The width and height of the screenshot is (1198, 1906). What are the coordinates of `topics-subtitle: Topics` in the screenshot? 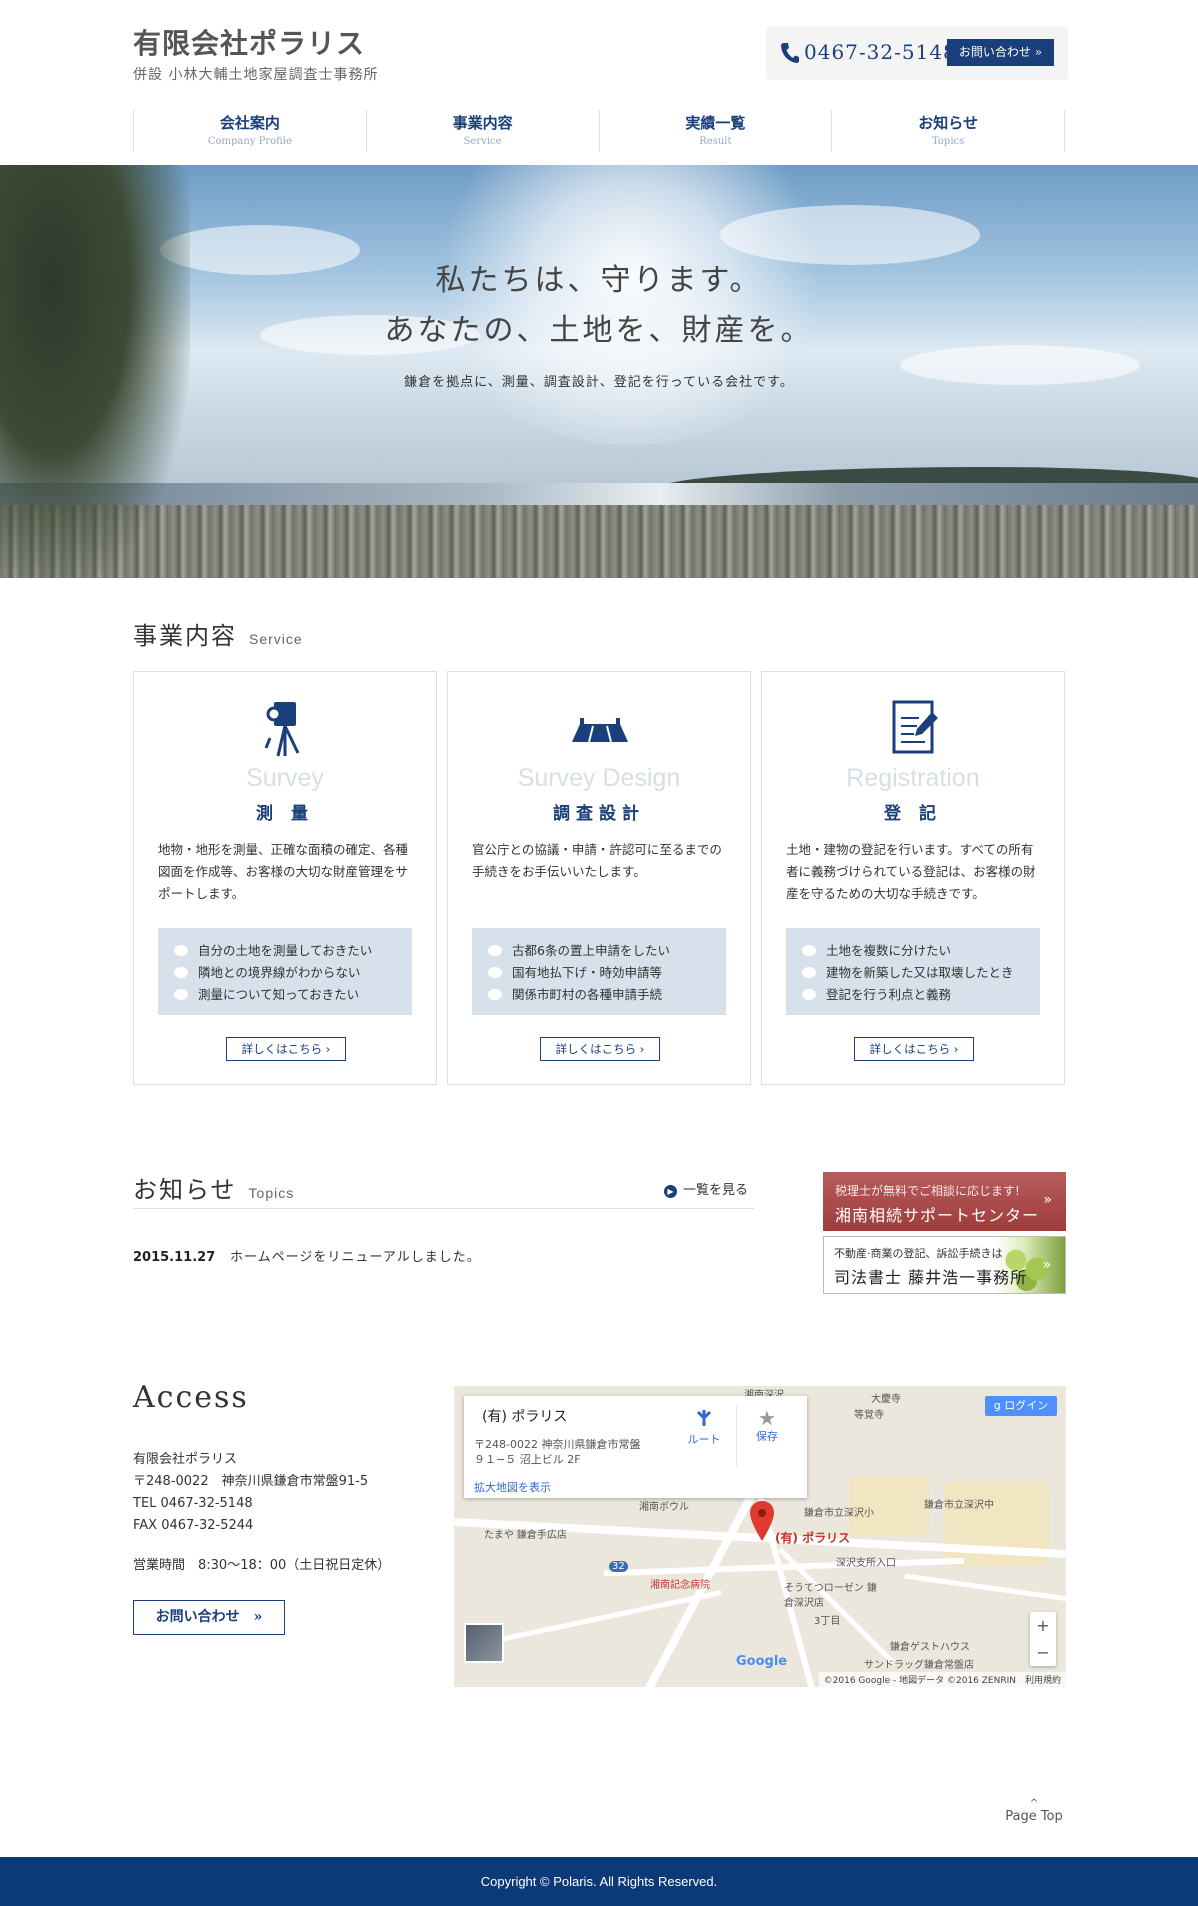 It's located at (271, 1193).